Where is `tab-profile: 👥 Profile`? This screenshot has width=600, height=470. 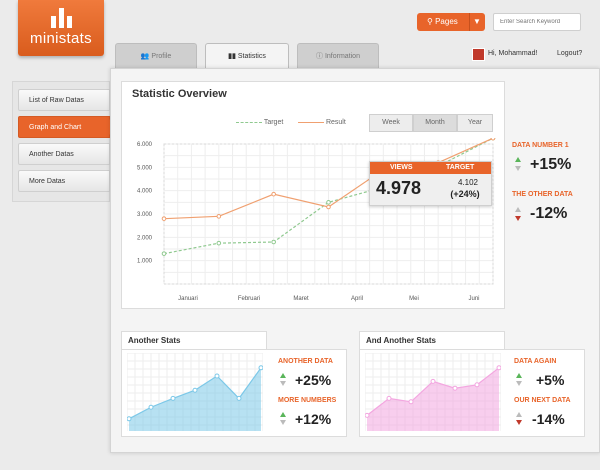
tab-profile: 👥 Profile is located at coordinates (156, 56).